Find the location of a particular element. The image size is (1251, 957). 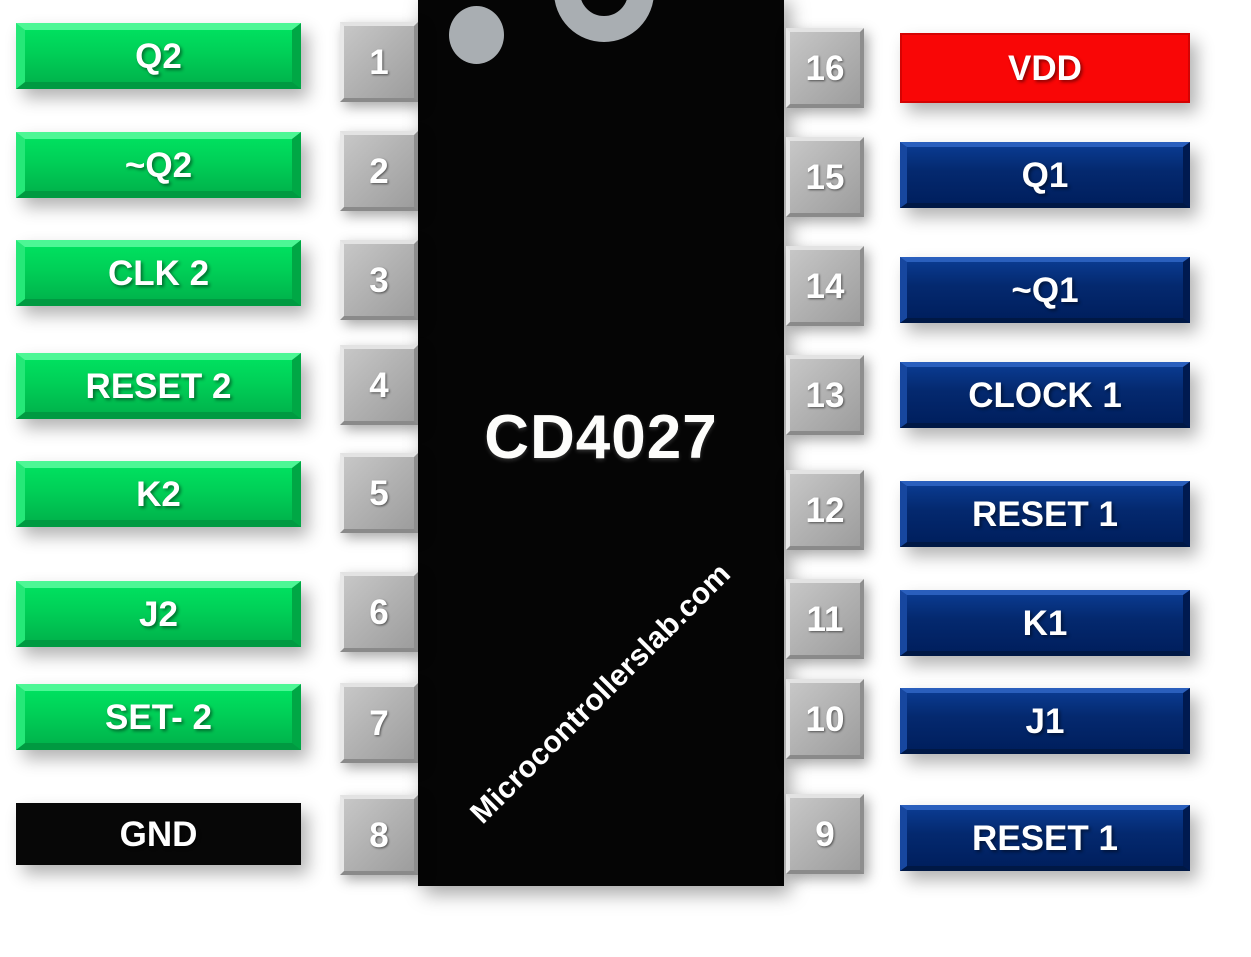

pin-label-bar-9: RESET 1 is located at coordinates (1045, 838).